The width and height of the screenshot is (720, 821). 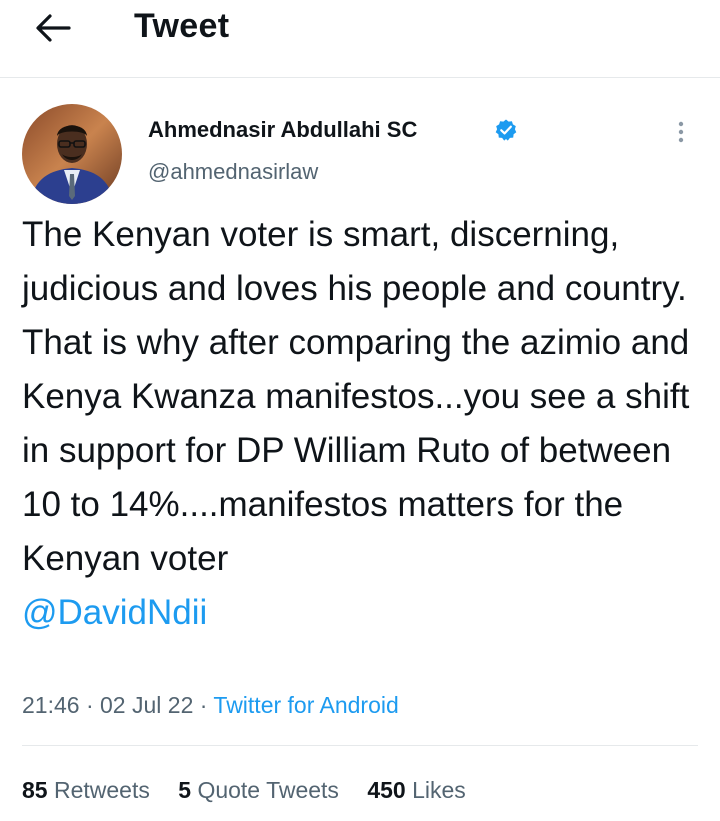 What do you see at coordinates (305, 705) in the screenshot?
I see `tweet-source-link: Twitter for Android` at bounding box center [305, 705].